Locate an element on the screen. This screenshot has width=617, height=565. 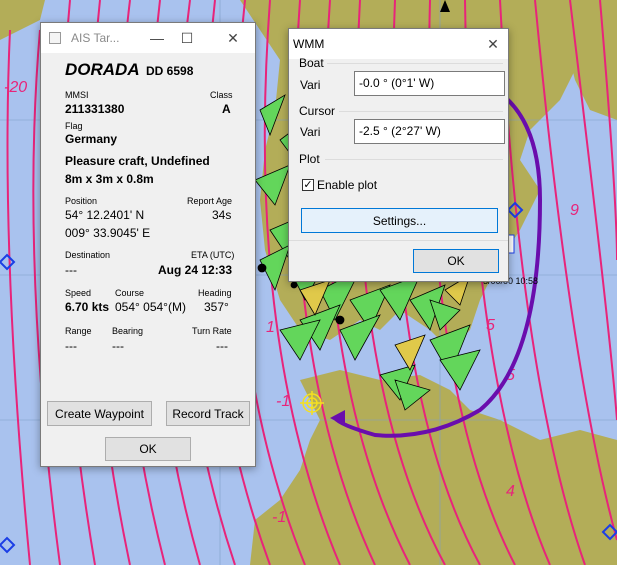
destination-label: Destination is located at coordinates (88, 255).